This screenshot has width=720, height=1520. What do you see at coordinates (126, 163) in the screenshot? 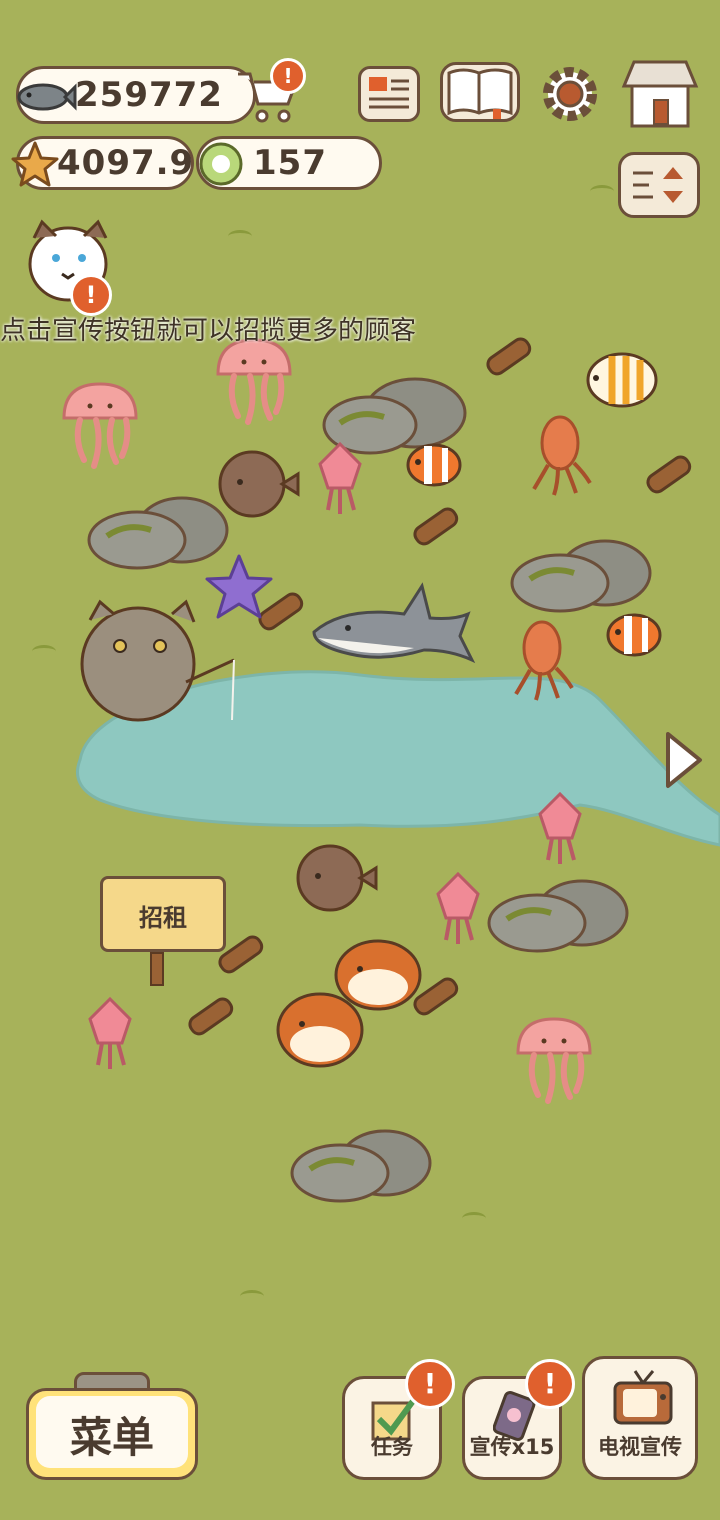
I see `star-count: 4097.9` at bounding box center [126, 163].